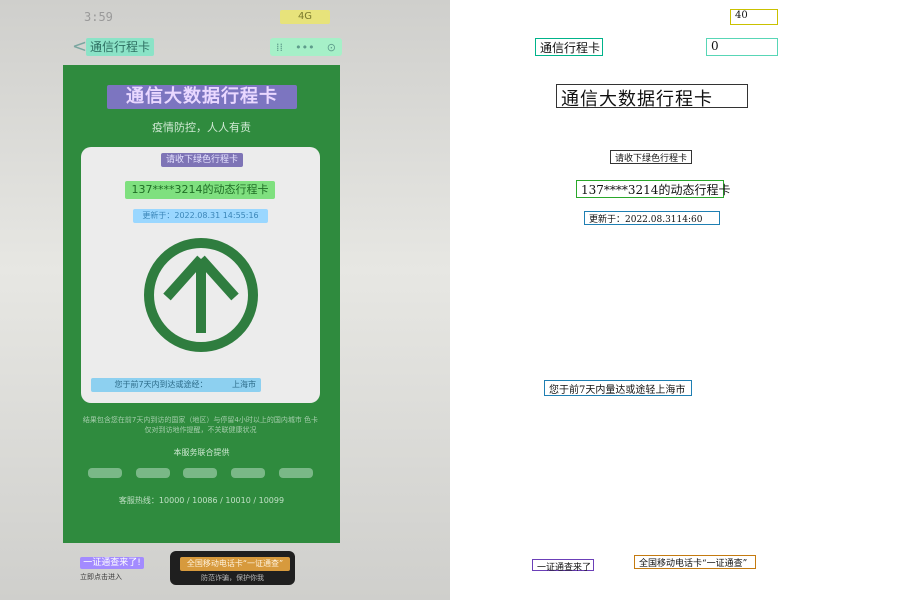 Image resolution: width=900 pixels, height=600 pixels. Describe the element at coordinates (656, 190) in the screenshot. I see `annotation-label: 137****3214的动态行程卡` at that location.